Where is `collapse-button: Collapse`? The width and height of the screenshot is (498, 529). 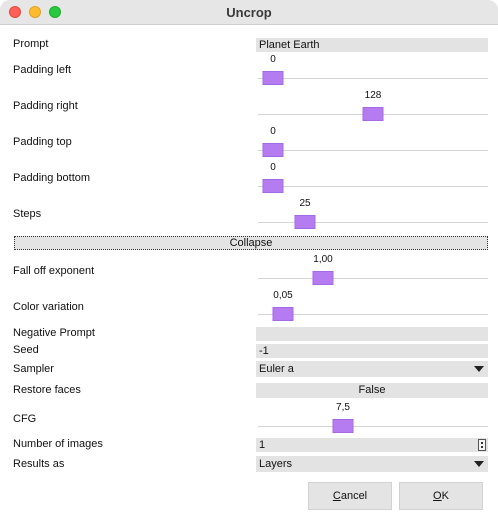
collapse-button: Collapse is located at coordinates (251, 243).